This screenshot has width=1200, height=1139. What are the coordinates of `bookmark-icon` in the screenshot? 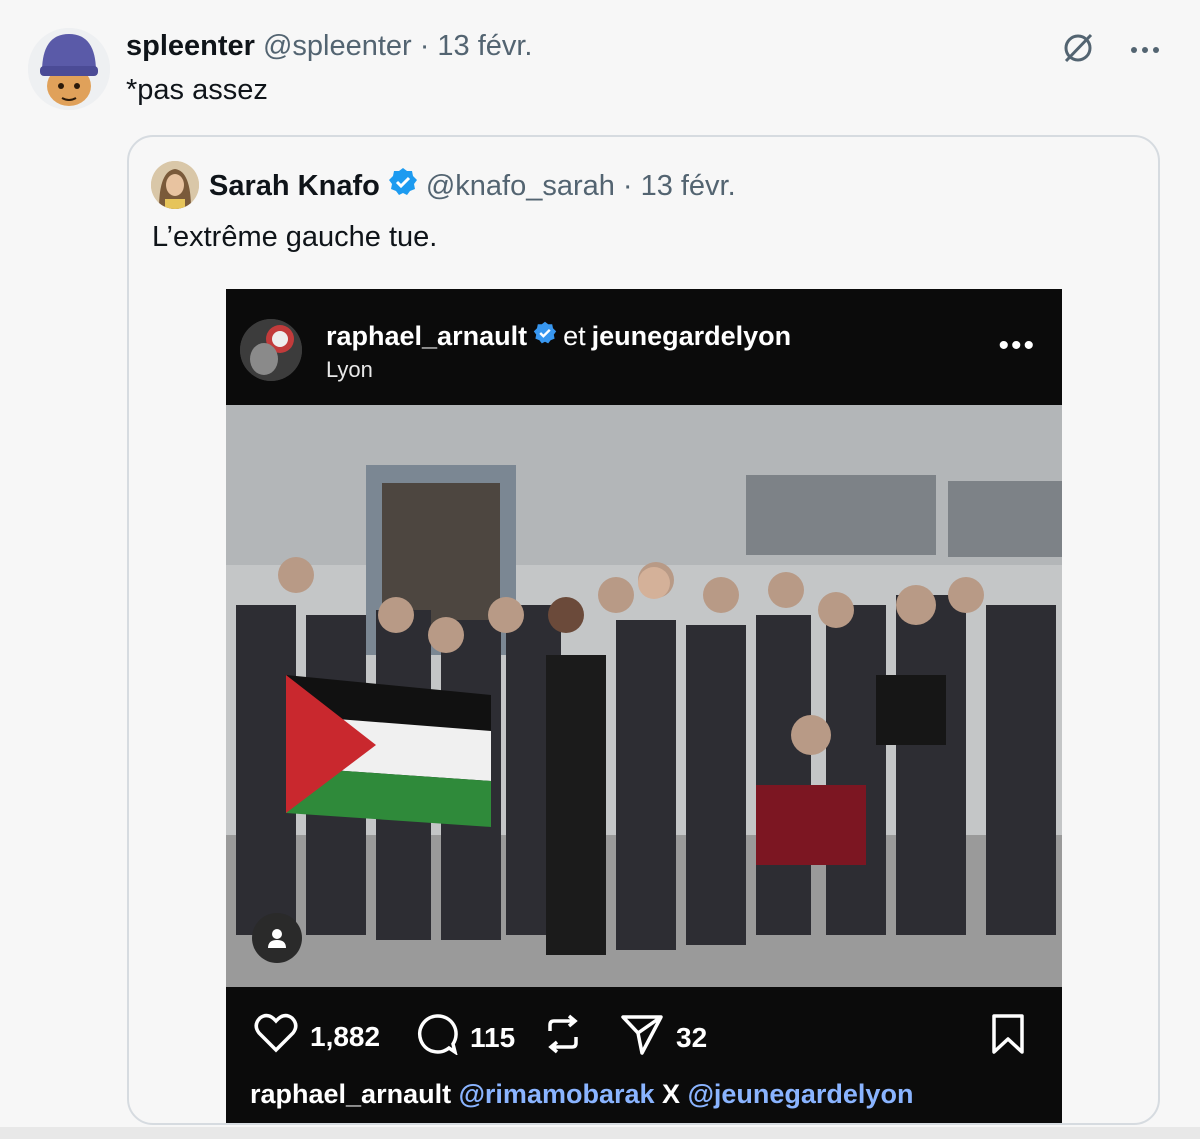 It's located at (1008, 1034).